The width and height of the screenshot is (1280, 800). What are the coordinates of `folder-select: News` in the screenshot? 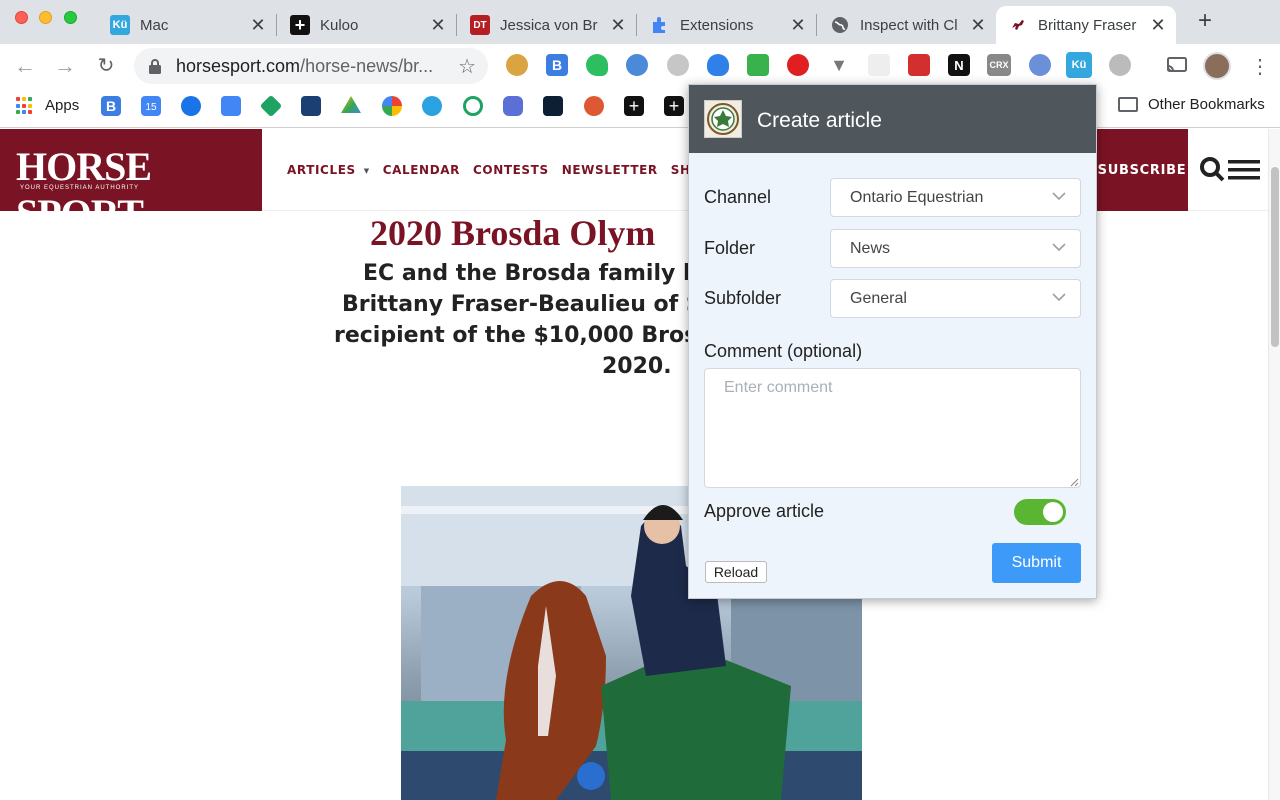 It's located at (955, 248).